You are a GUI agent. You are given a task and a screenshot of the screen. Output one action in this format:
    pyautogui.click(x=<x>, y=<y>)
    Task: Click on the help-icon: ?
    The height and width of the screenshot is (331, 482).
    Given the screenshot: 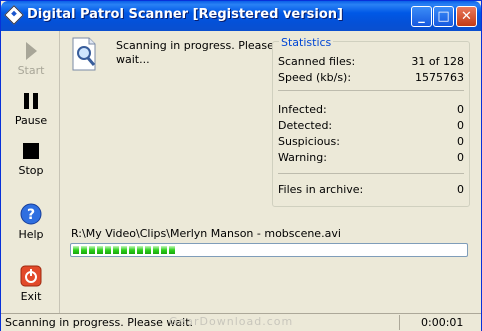 What is the action you would take?
    pyautogui.click(x=31, y=214)
    